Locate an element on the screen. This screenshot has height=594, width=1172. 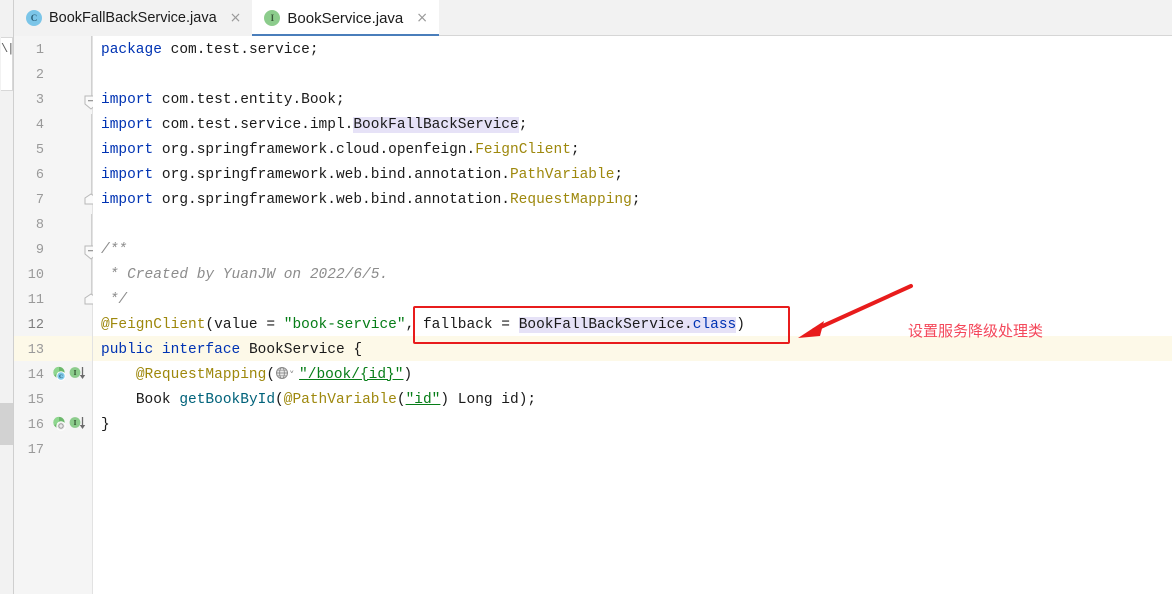
import-class-name: FeignClient is located at coordinates (523, 150).